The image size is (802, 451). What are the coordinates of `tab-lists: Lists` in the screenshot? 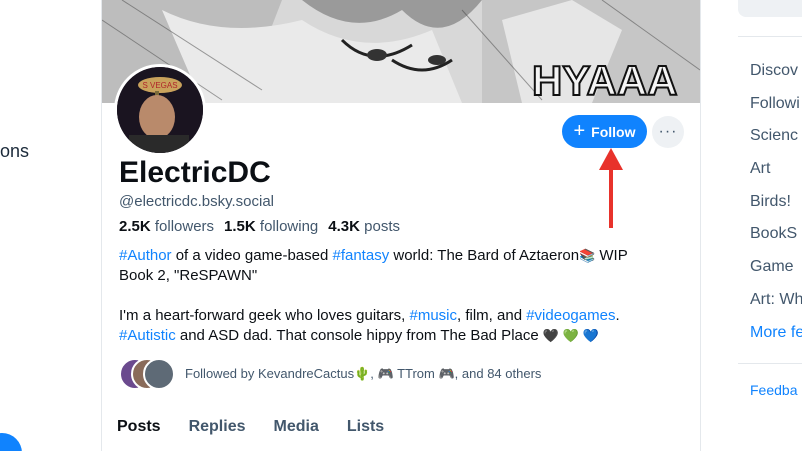 It's located at (365, 427).